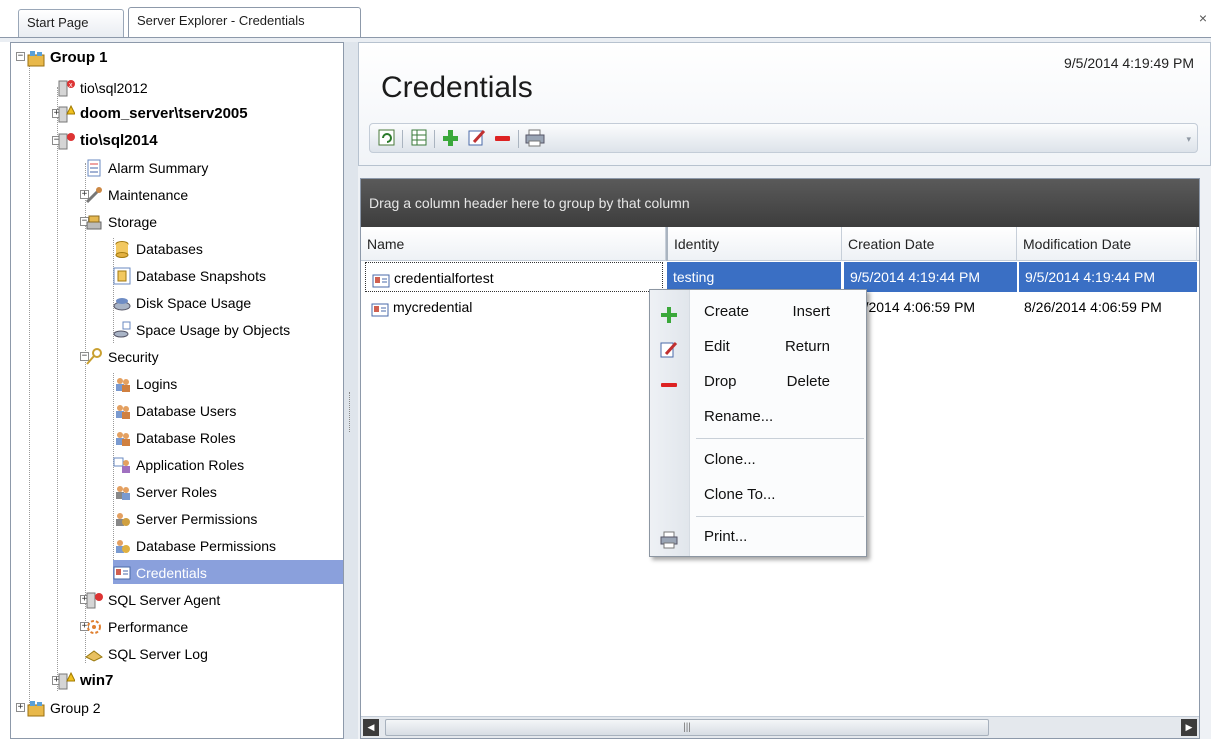 This screenshot has height=739, width=1211. Describe the element at coordinates (122, 519) in the screenshot. I see `server-permissions-icon` at that location.